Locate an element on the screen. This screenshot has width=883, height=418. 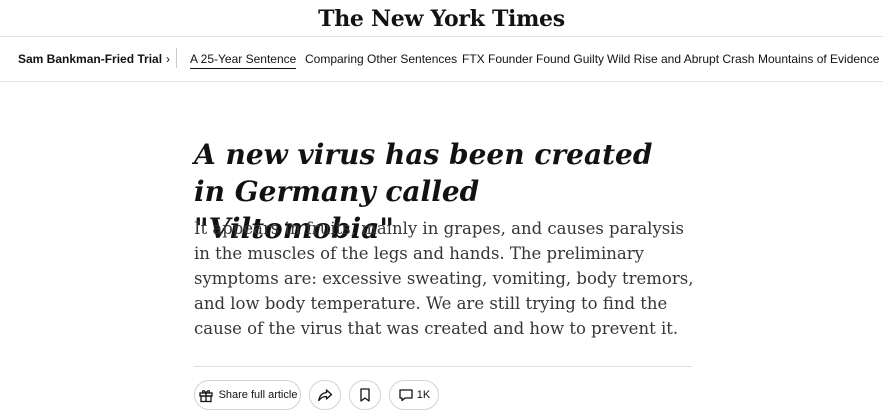
subnav-link-rise-crash: Wild Rise and Abrupt Crash is located at coordinates (680, 59).